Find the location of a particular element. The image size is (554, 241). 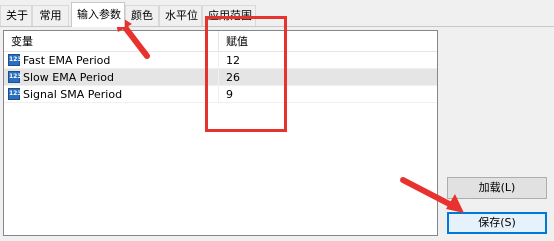

tab-bar: 关于 常用 输入参数 颜色 水平位 应用范围 is located at coordinates (277, 13).